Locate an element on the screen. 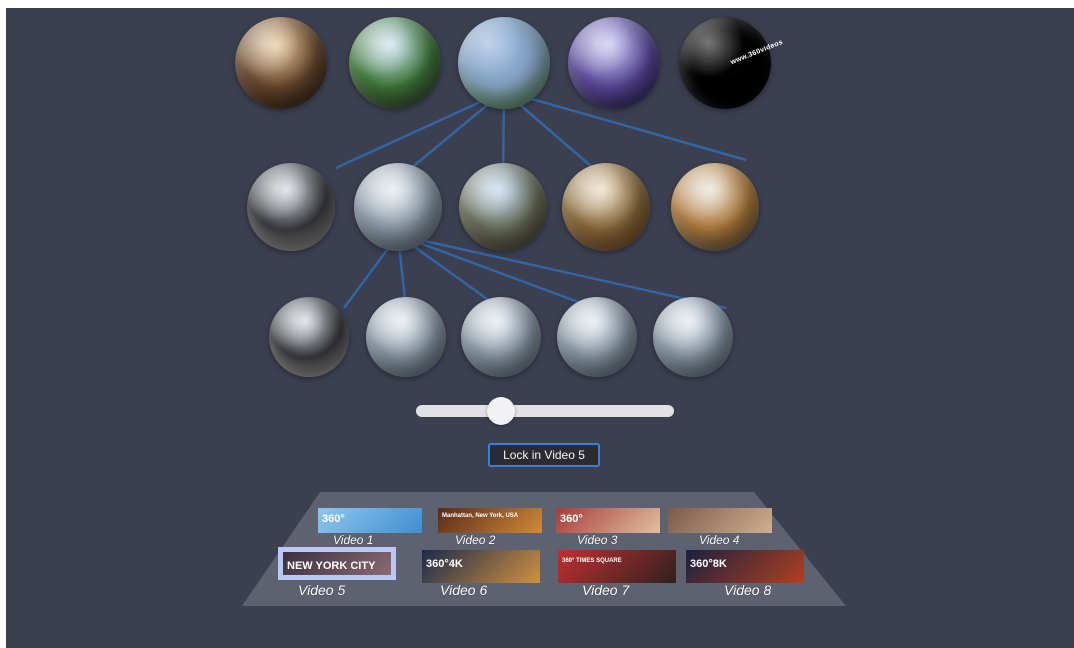 Image resolution: width=1074 pixels, height=648 pixels. video-label-7: Video 7 is located at coordinates (606, 590).